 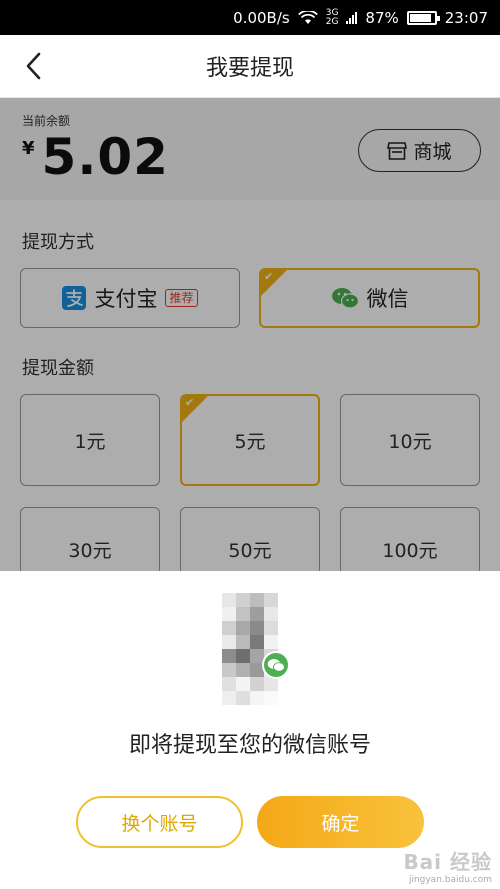 I want to click on back-button, so click(x=33, y=66).